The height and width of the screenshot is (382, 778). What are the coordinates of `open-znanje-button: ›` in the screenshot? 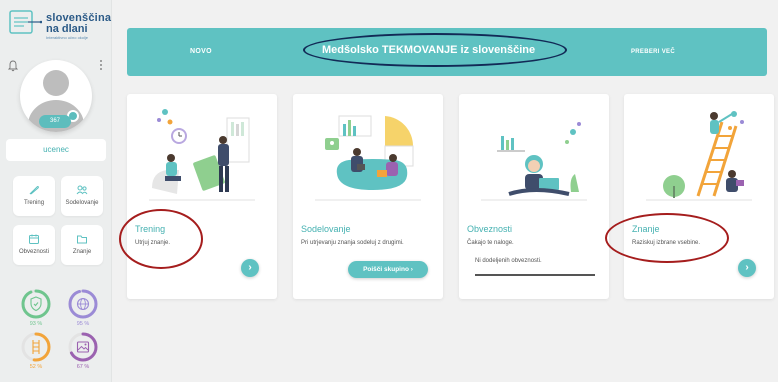 It's located at (747, 268).